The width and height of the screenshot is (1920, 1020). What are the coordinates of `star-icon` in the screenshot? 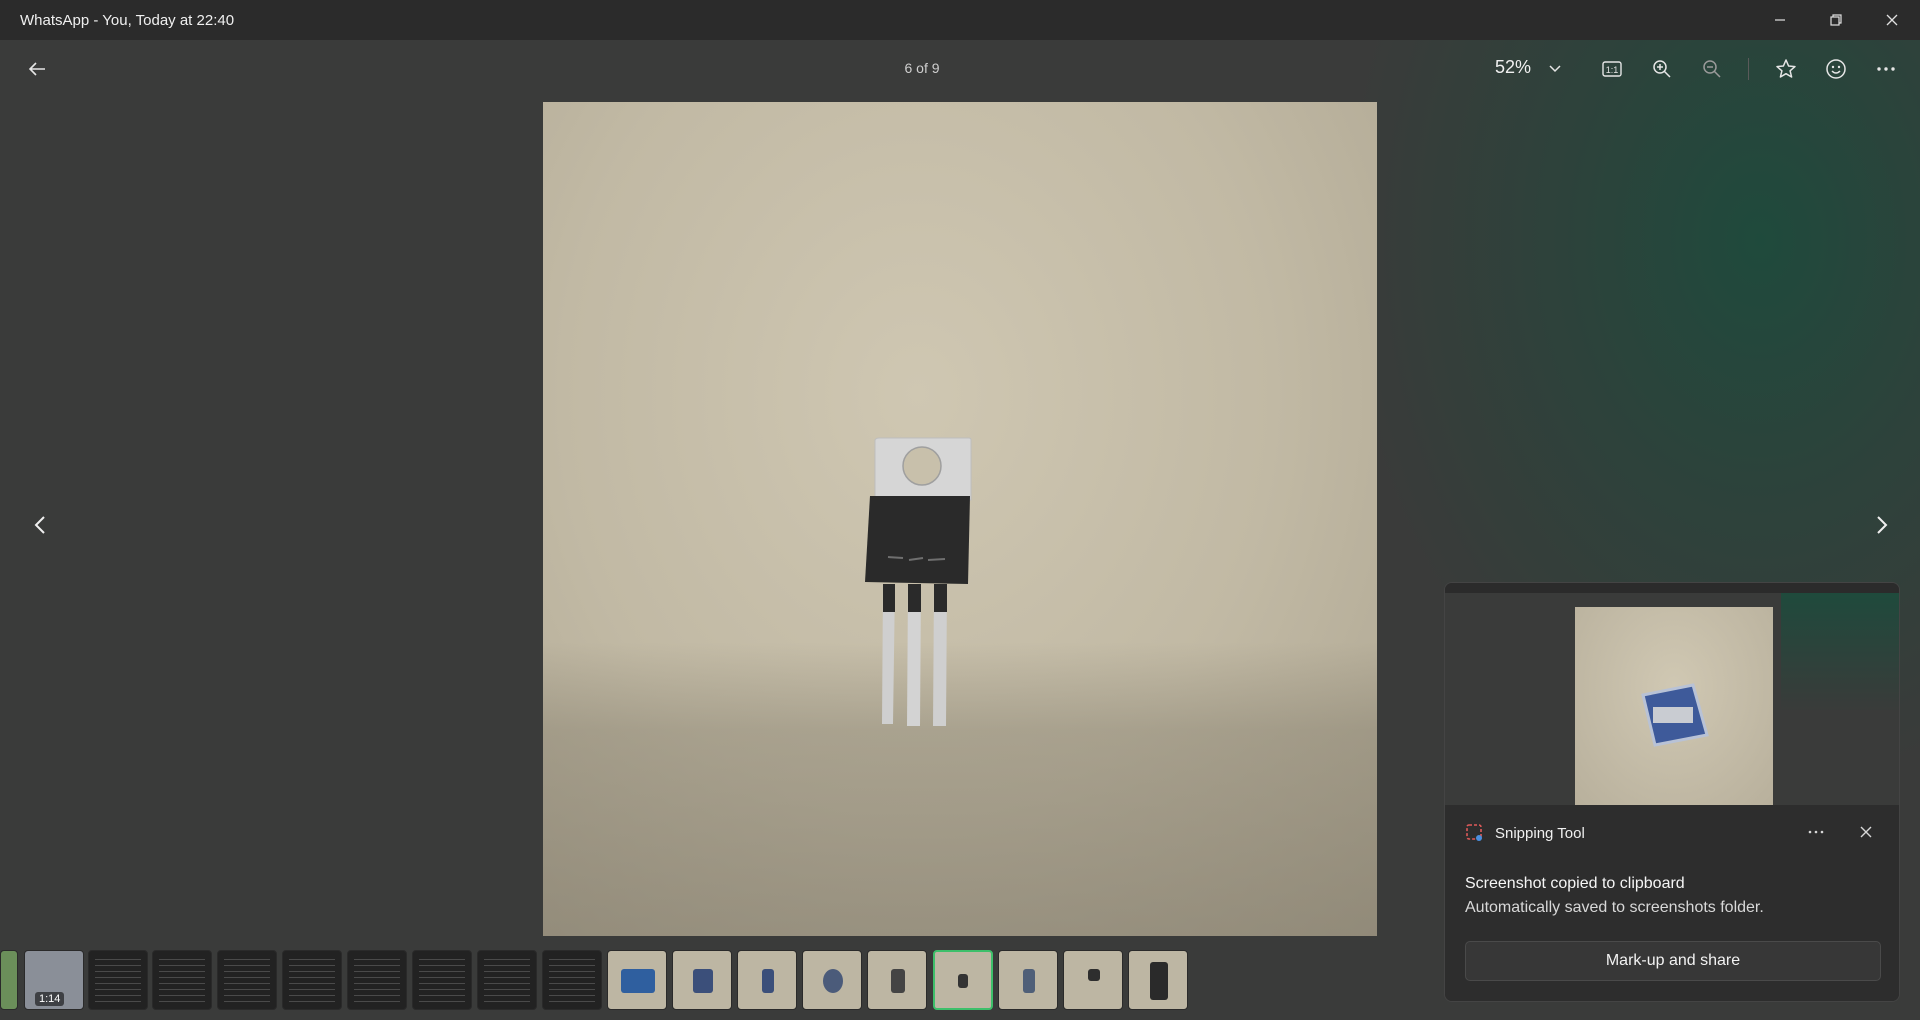 It's located at (1786, 68).